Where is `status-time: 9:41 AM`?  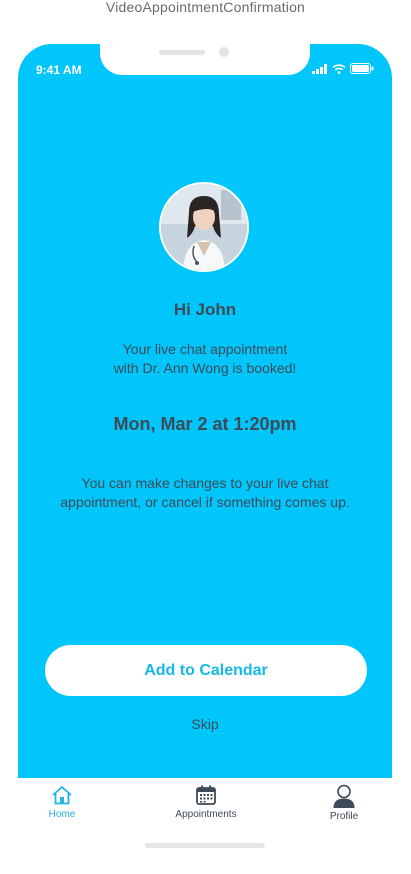
status-time: 9:41 AM is located at coordinates (59, 70).